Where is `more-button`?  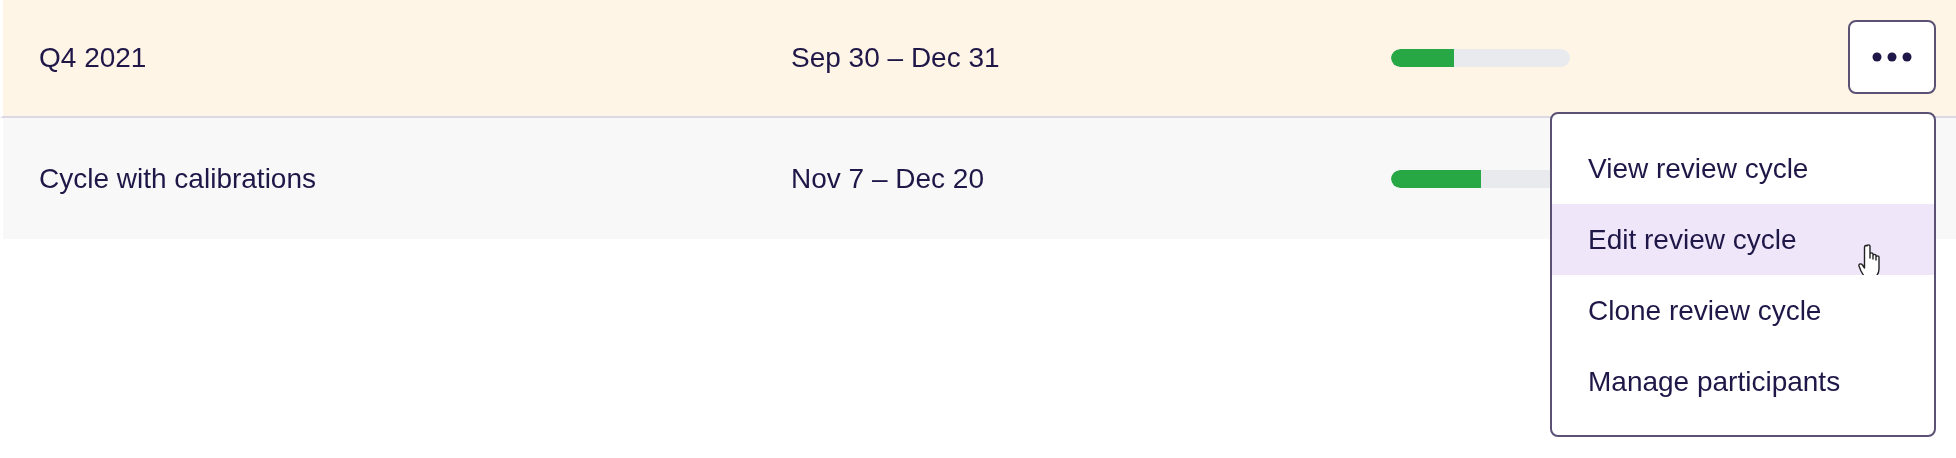
more-button is located at coordinates (1892, 57).